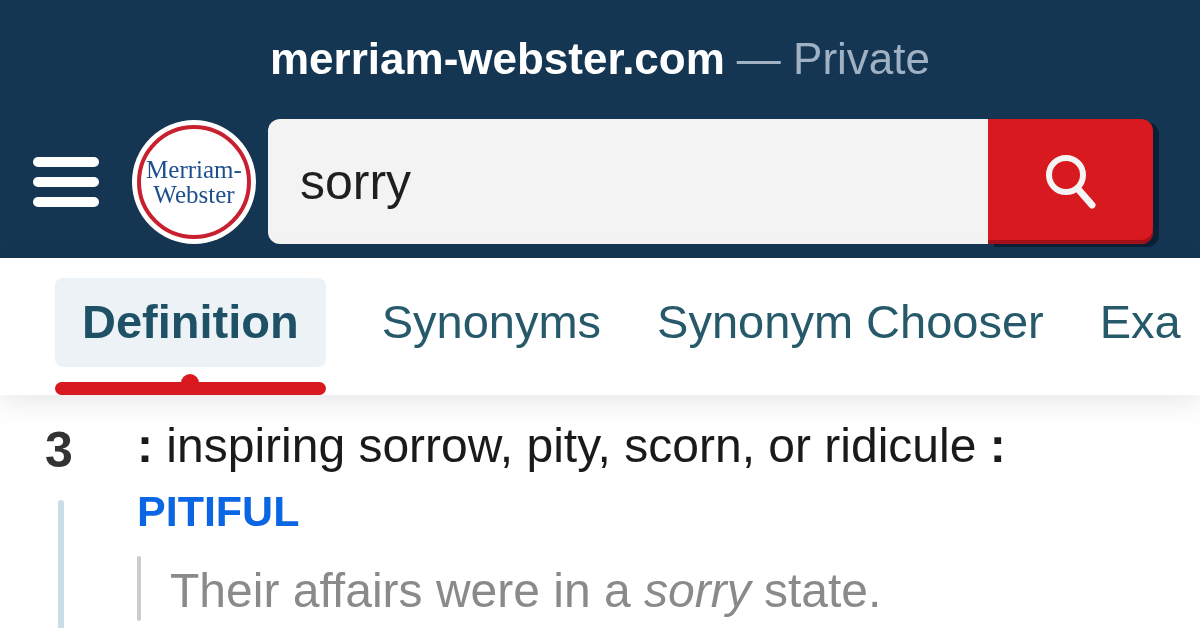 Image resolution: width=1200 pixels, height=628 pixels. Describe the element at coordinates (218, 511) in the screenshot. I see `synonym-link: PITIFUL` at that location.